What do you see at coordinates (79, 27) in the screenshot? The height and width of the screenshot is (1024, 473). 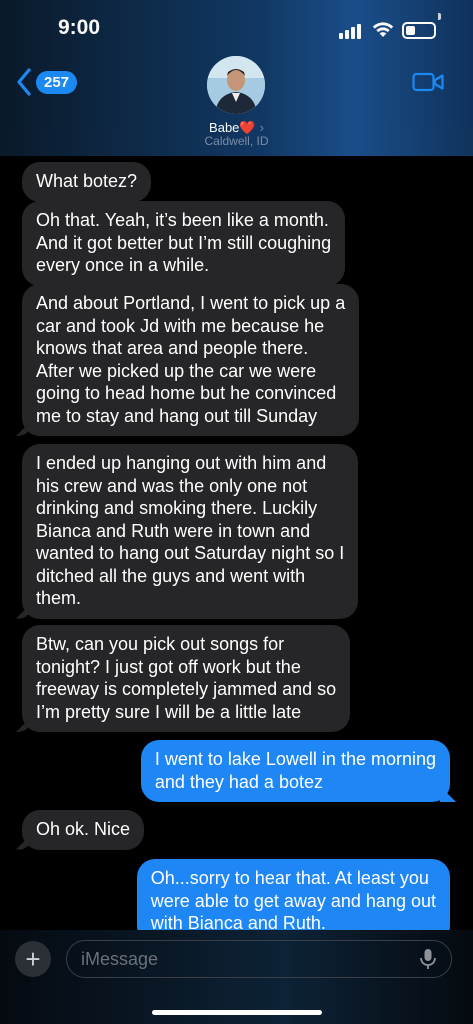 I see `status-time: 9:00` at bounding box center [79, 27].